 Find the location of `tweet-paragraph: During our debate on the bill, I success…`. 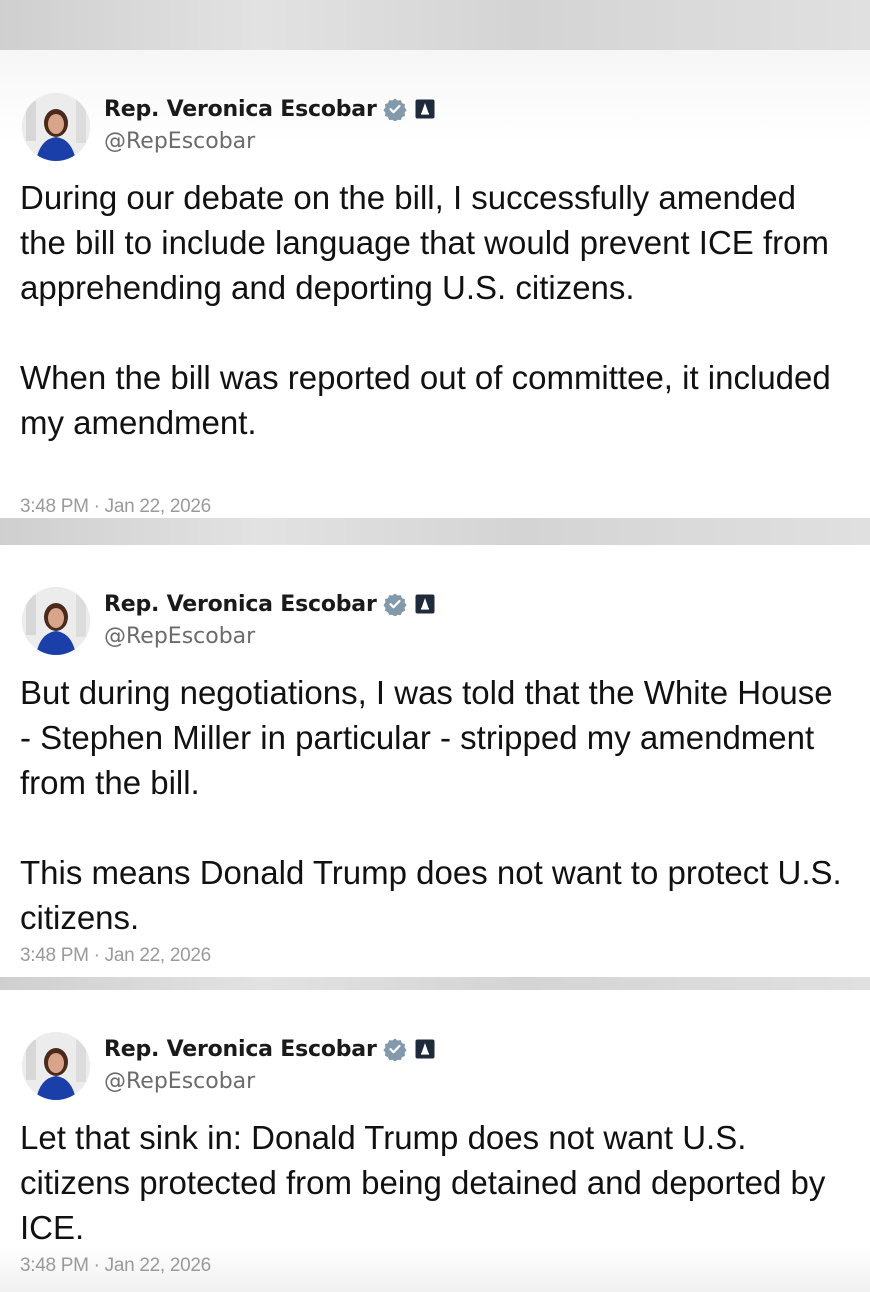

tweet-paragraph: During our debate on the bill, I success… is located at coordinates (424, 242).